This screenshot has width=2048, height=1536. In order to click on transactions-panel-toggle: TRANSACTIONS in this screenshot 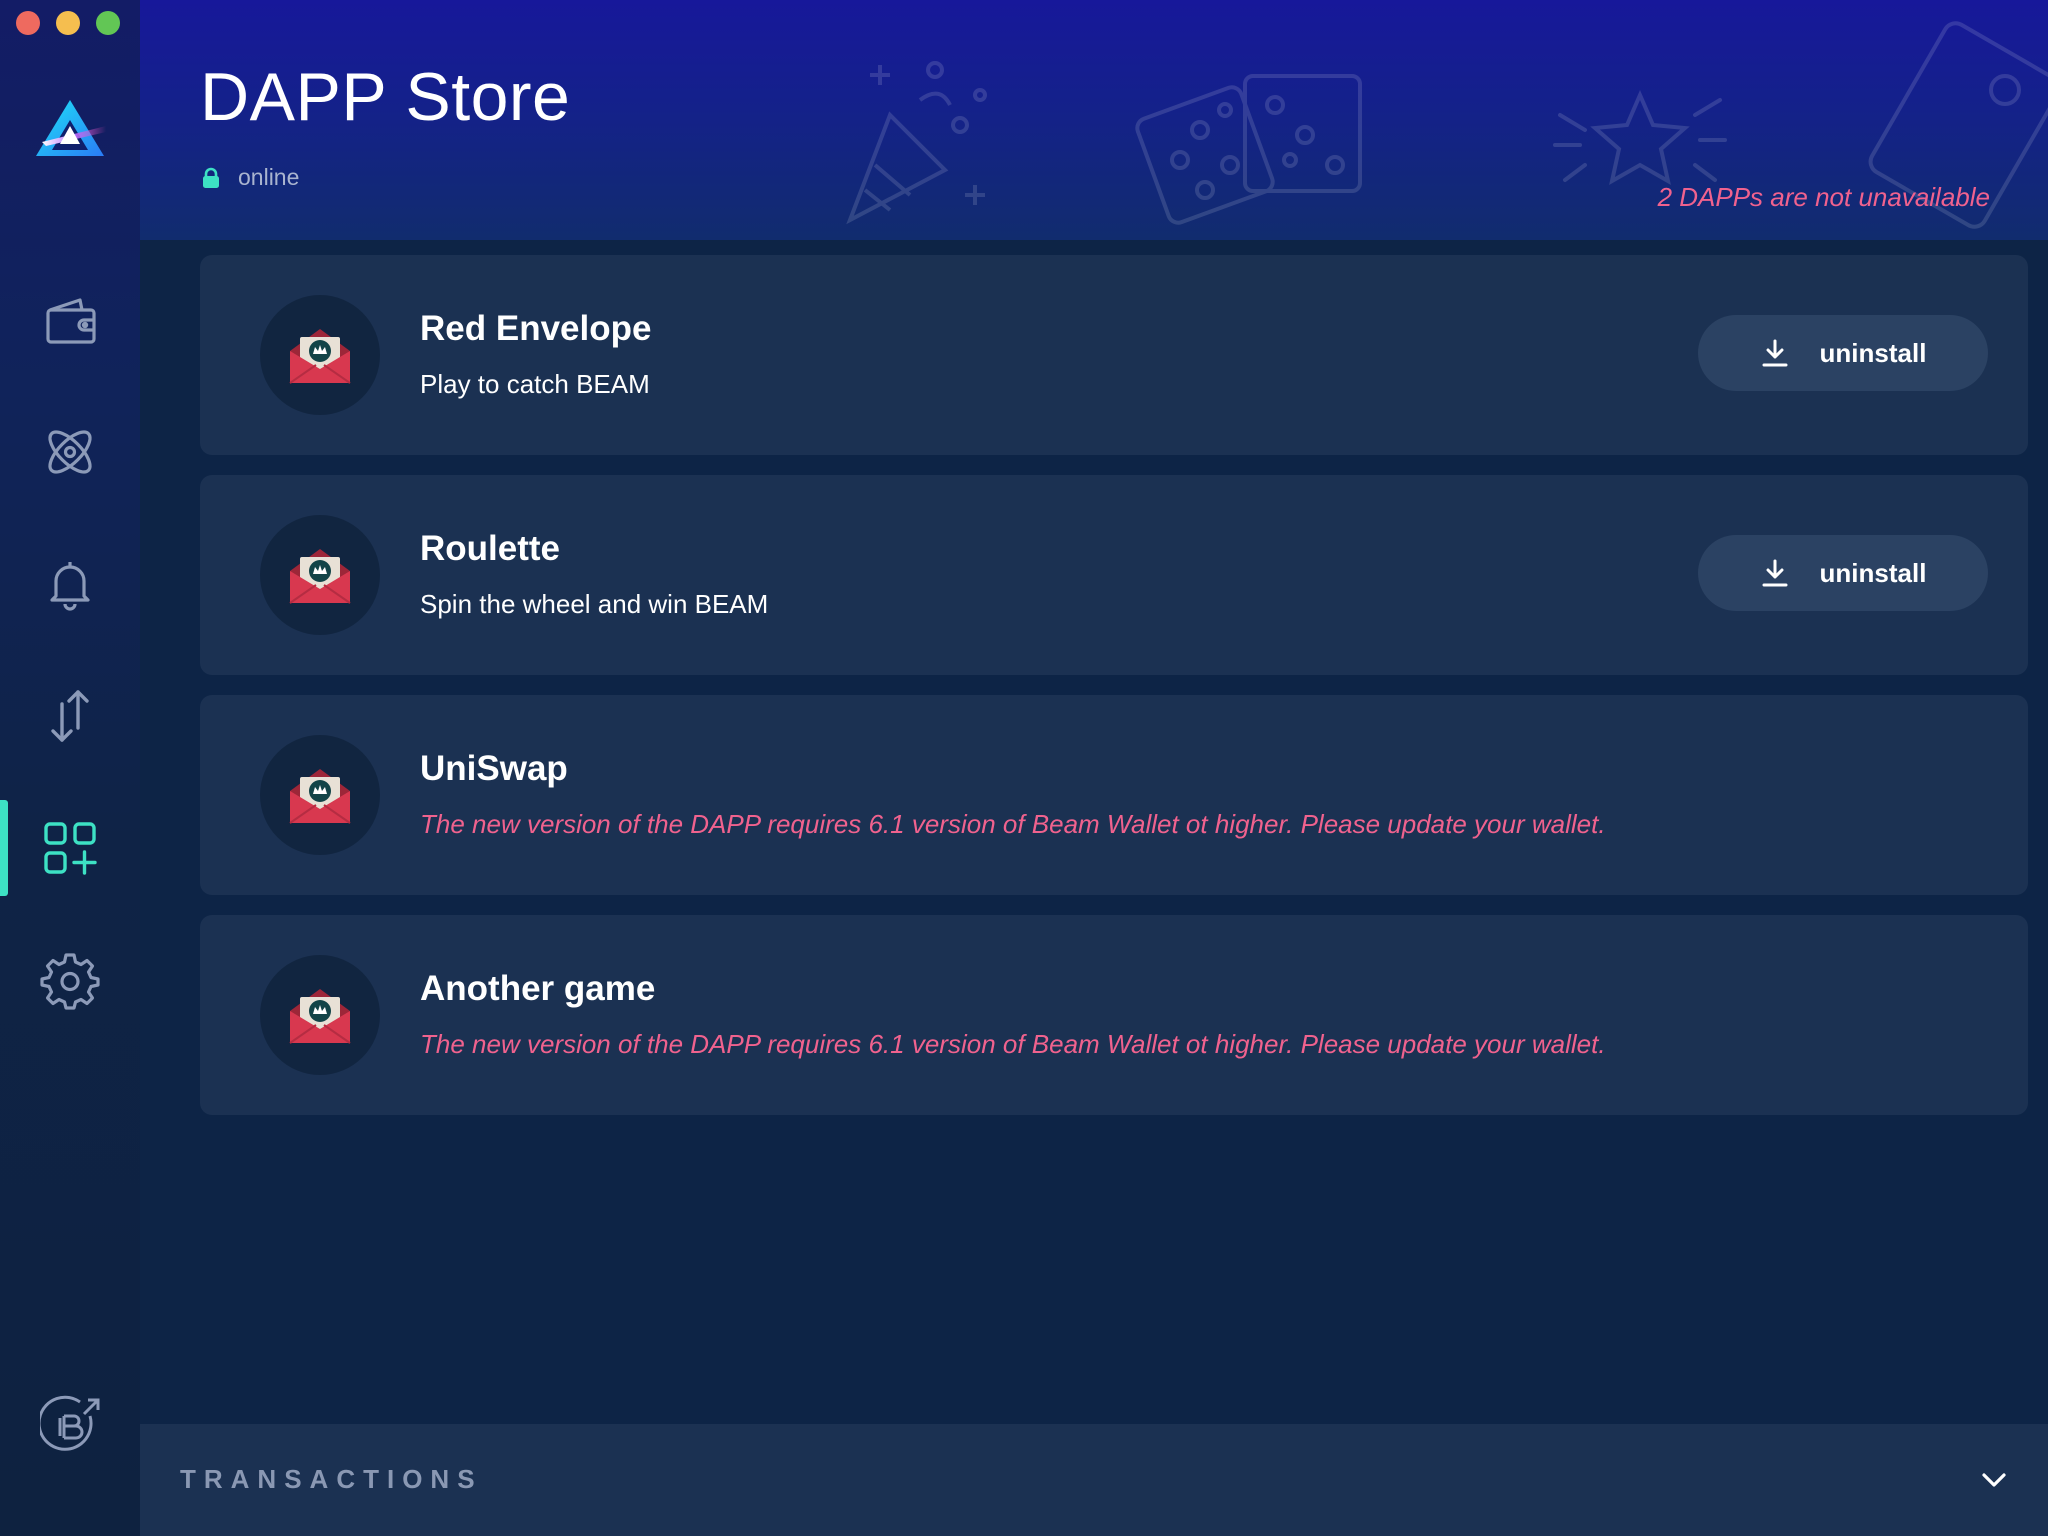, I will do `click(1094, 1480)`.